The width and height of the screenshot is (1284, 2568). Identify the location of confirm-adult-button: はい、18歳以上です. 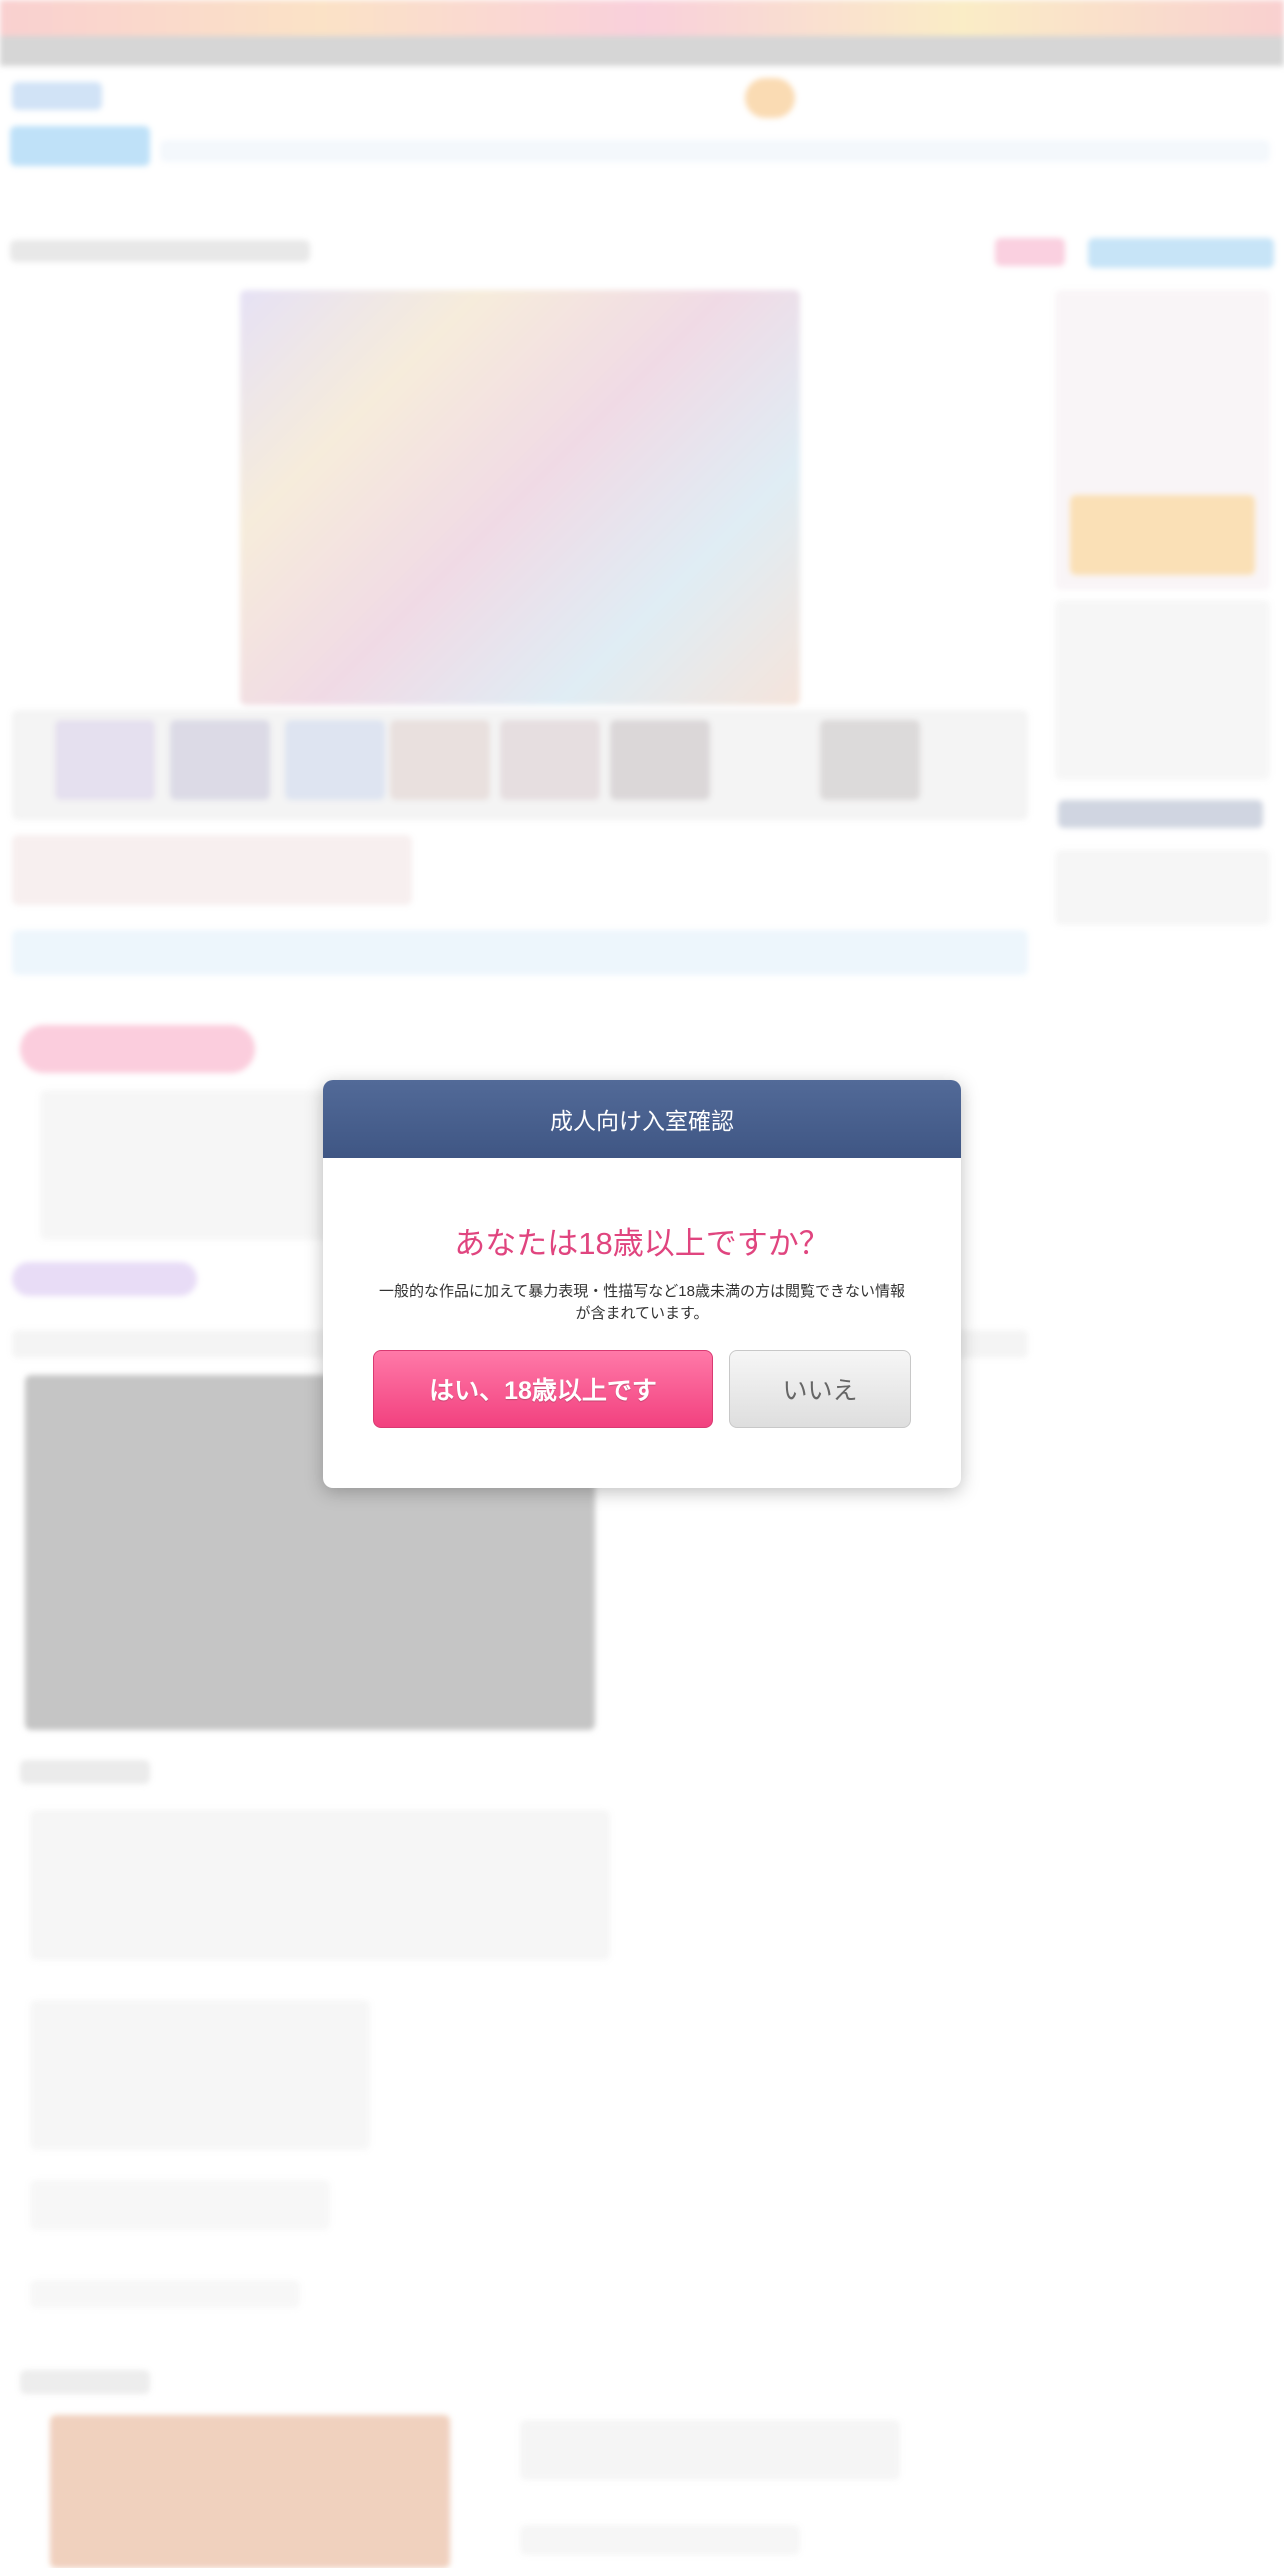
(543, 1389).